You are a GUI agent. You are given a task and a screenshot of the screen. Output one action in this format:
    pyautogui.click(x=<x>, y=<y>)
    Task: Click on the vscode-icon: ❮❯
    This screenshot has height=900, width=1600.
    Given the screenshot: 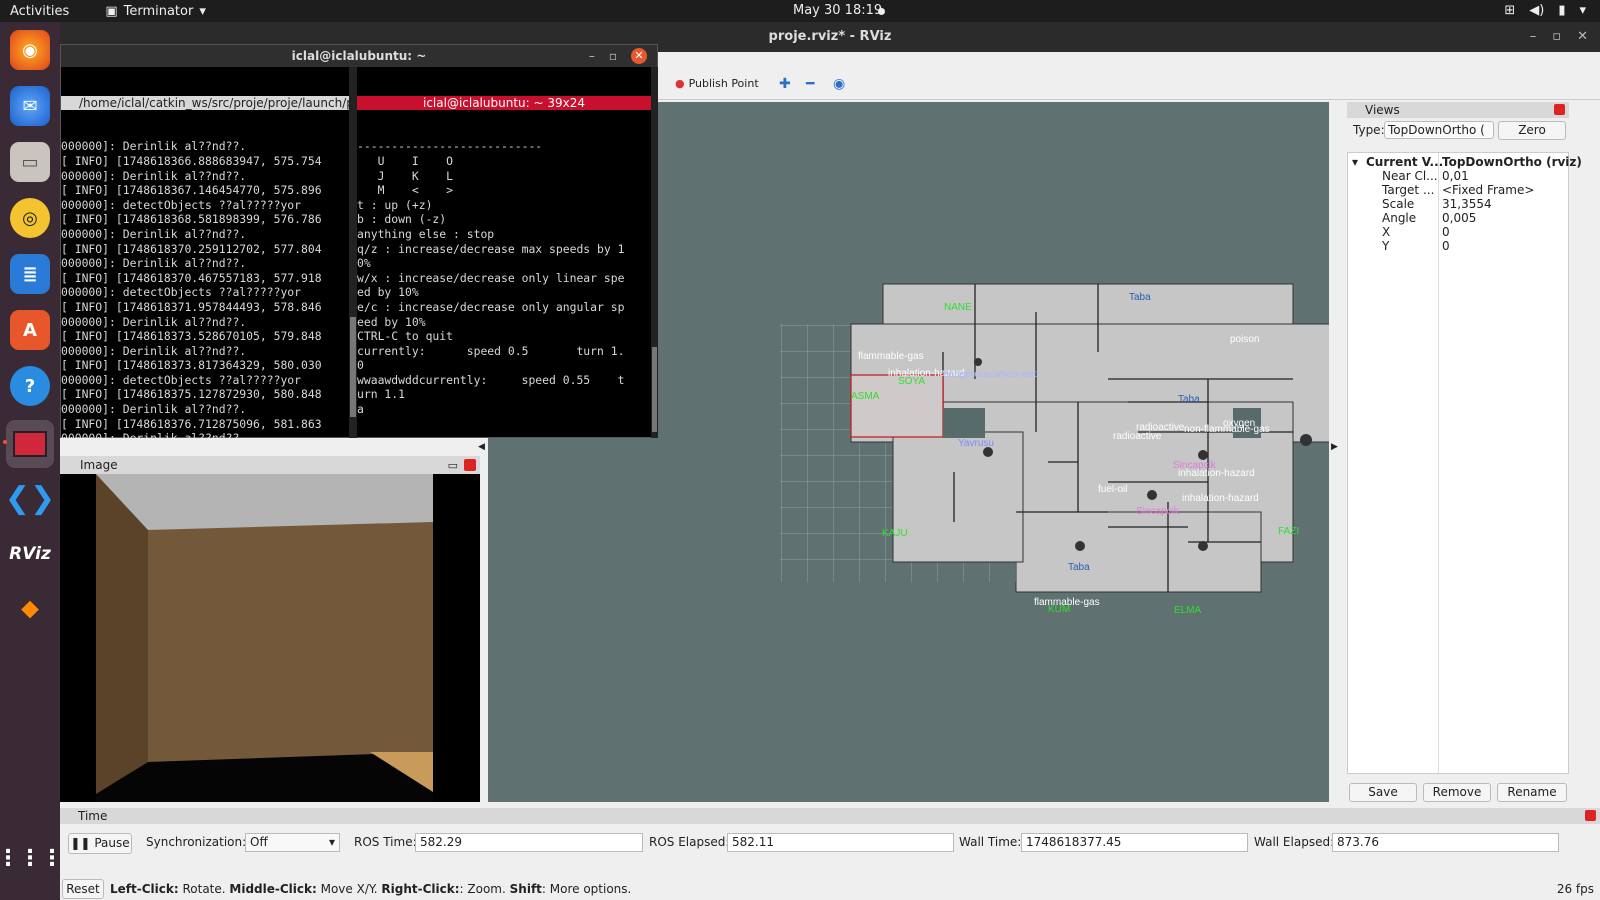 What is the action you would take?
    pyautogui.click(x=30, y=498)
    